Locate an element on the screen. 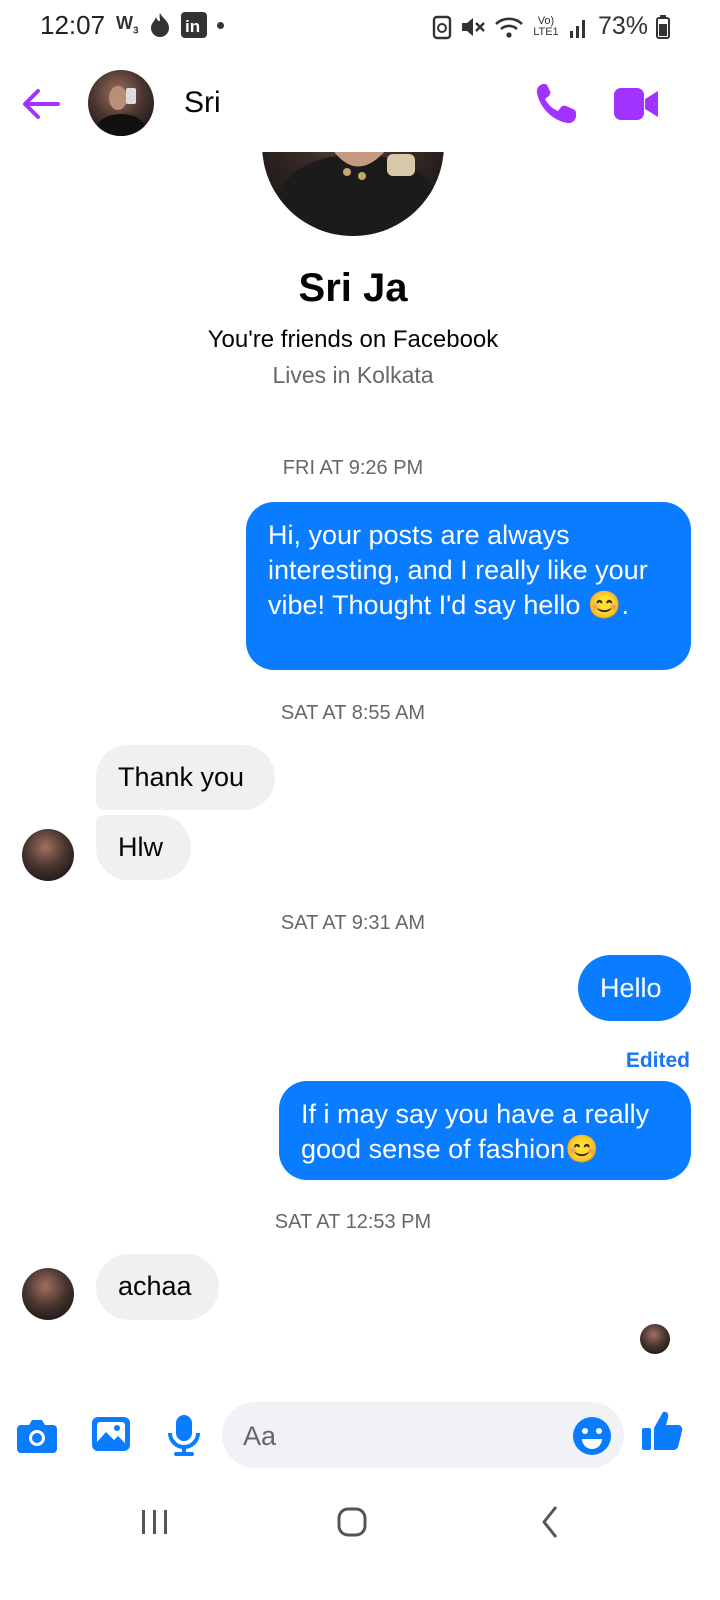  recent-apps-button is located at coordinates (154, 1522).